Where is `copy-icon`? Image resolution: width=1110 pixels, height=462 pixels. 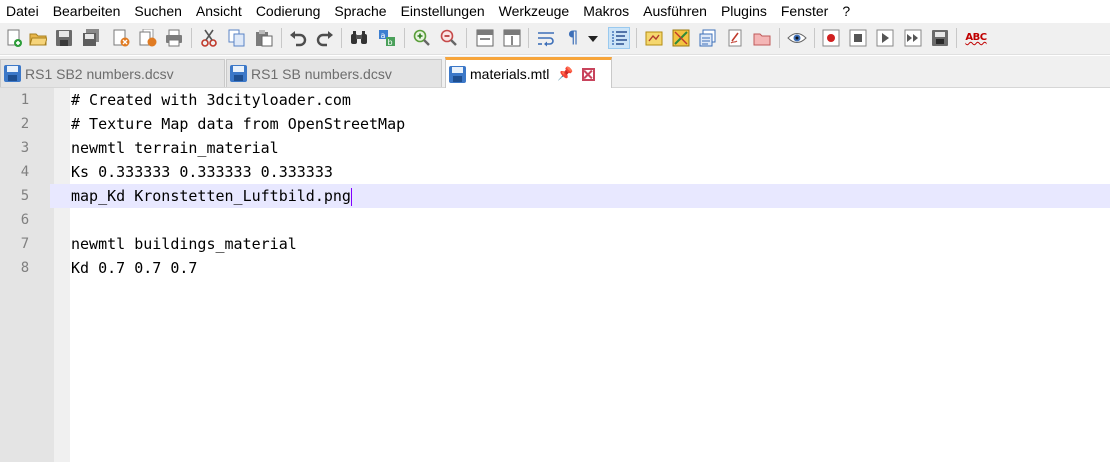 copy-icon is located at coordinates (237, 38).